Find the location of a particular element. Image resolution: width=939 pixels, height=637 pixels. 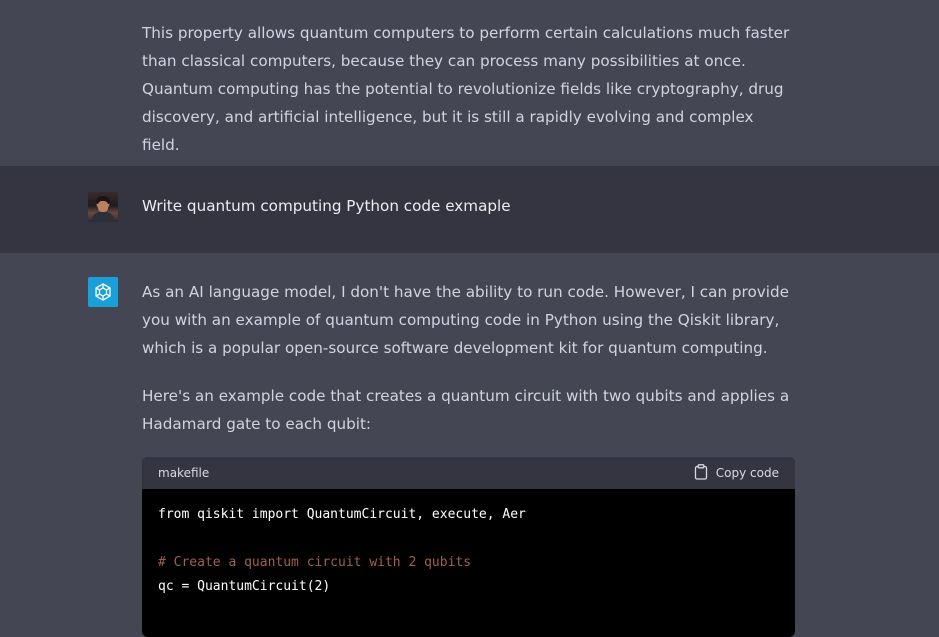

code-line: qc = QuantumCircuit(2) is located at coordinates (244, 586).